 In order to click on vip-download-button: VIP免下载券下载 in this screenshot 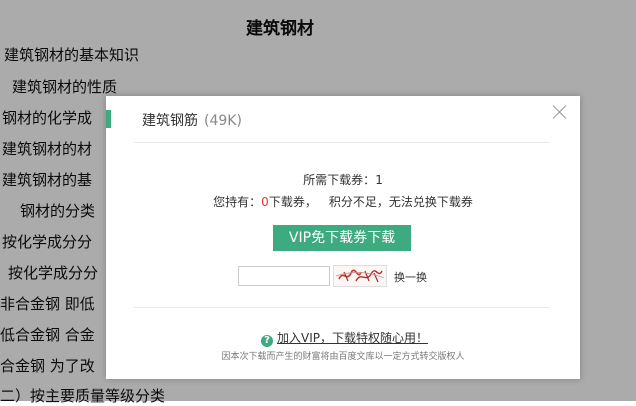, I will do `click(342, 238)`.